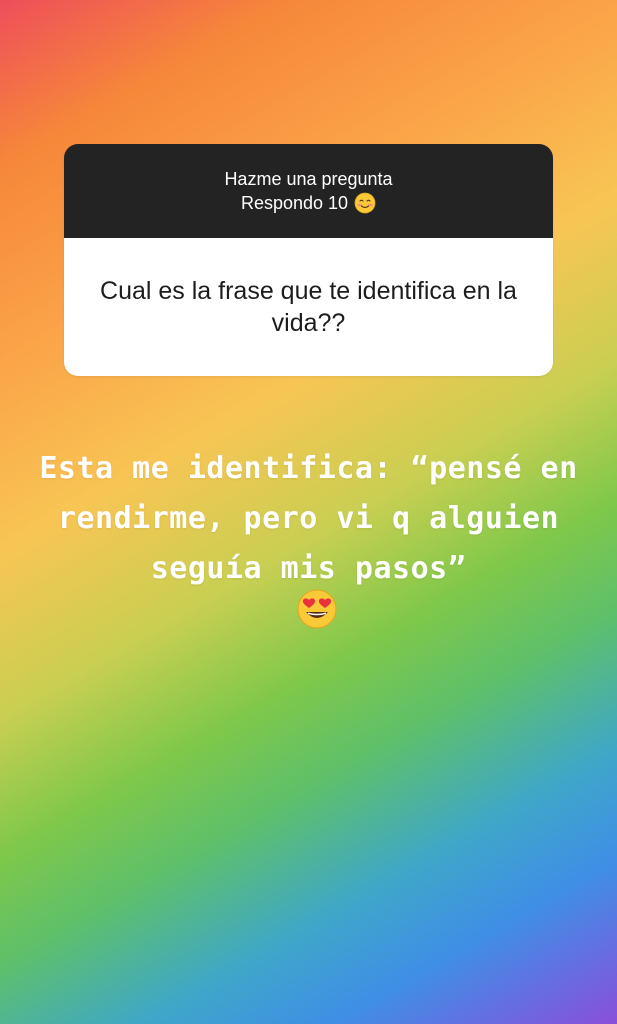 The height and width of the screenshot is (1024, 617). I want to click on question-sticker-subtitle: Respondo 10, so click(294, 203).